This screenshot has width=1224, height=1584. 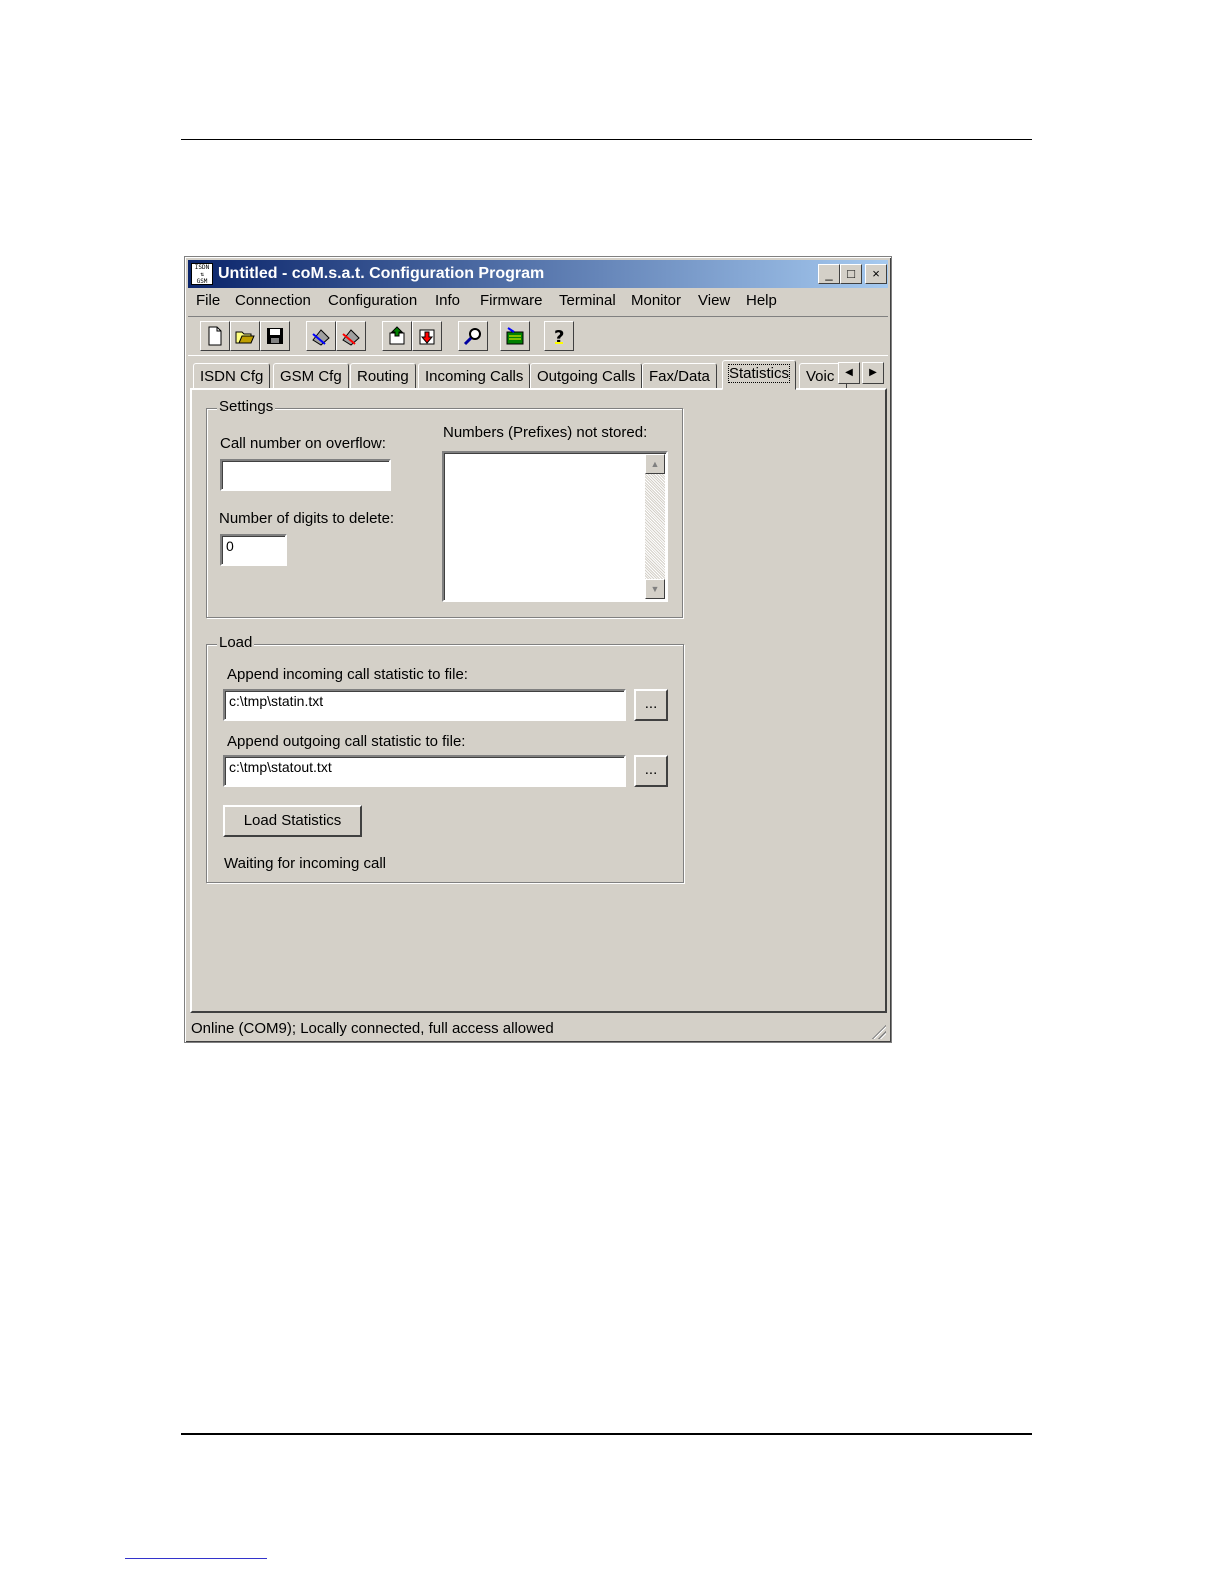 I want to click on save-icon, so click(x=275, y=336).